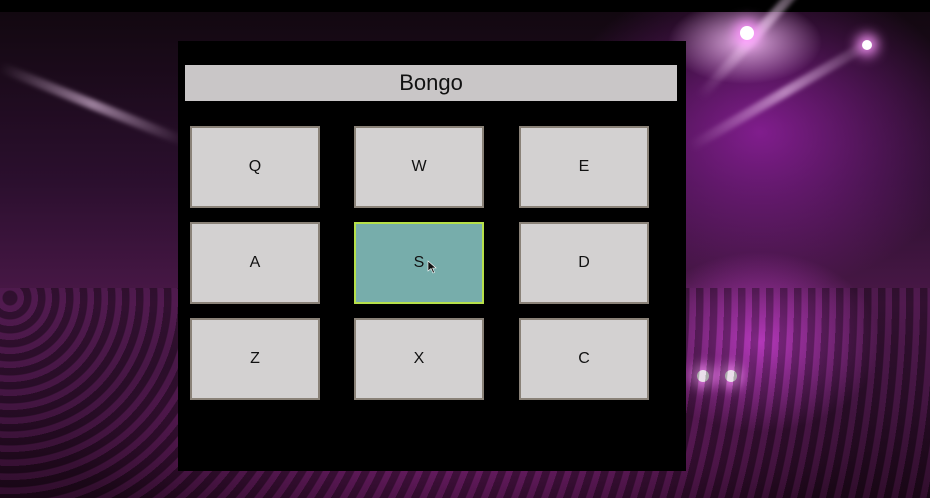  I want to click on pad-w: W, so click(419, 167).